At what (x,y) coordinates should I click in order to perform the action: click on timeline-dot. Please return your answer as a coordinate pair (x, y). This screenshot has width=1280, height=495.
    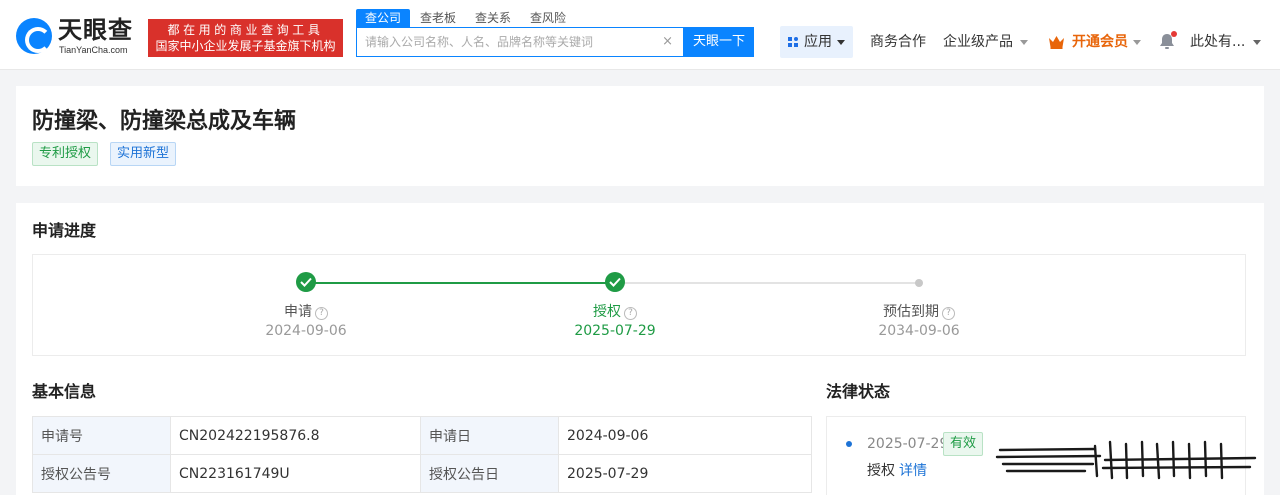
    Looking at the image, I should click on (849, 444).